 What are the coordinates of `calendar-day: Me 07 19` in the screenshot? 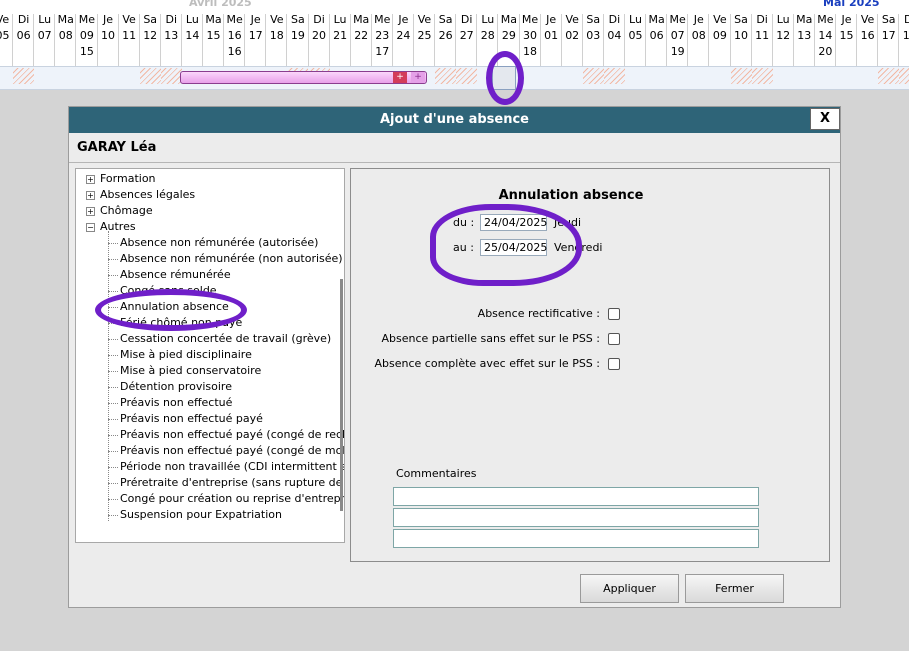 It's located at (677, 36).